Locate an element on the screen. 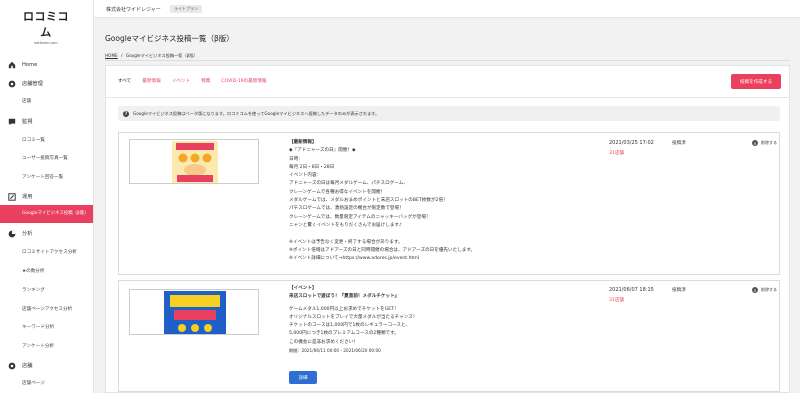 This screenshot has width=800, height=393. post-line: アドニャーズの日は毎月メダルゲーム、パチスロゲーム、 is located at coordinates (348, 184).